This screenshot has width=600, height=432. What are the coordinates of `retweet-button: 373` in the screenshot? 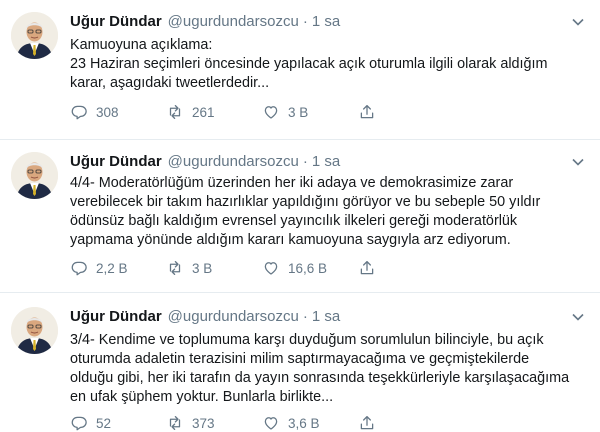 It's located at (214, 423).